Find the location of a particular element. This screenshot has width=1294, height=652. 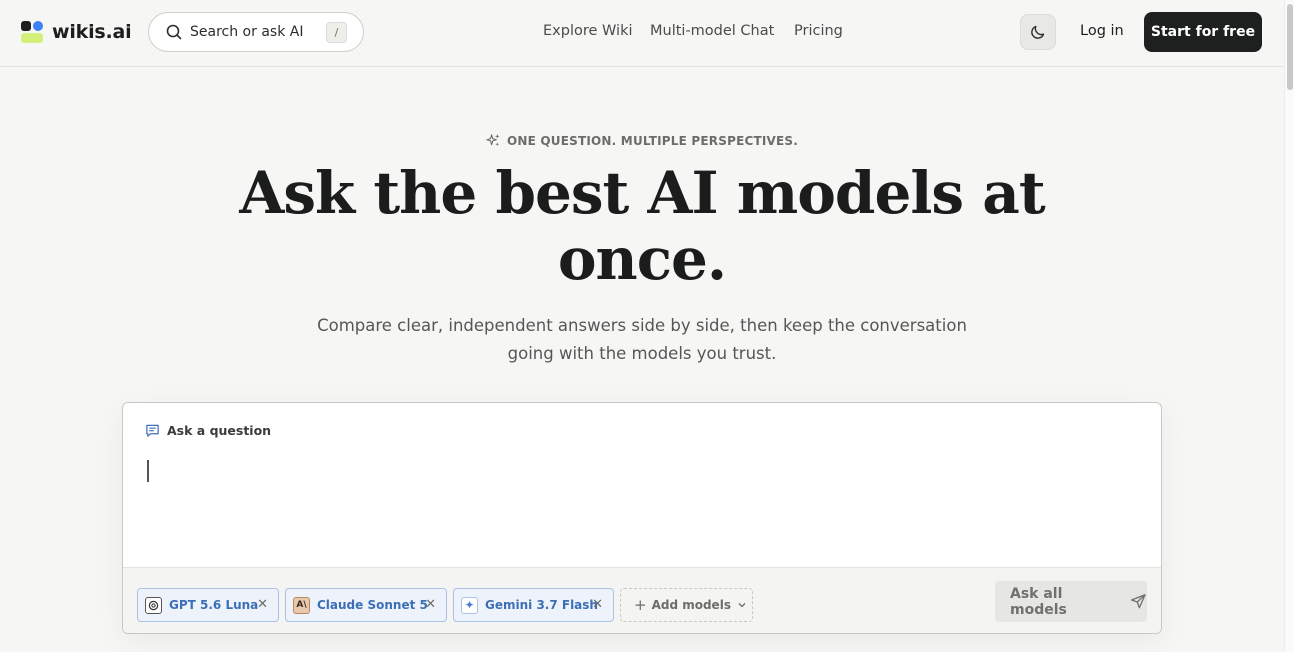

logo-text: wikis.ai is located at coordinates (92, 32).